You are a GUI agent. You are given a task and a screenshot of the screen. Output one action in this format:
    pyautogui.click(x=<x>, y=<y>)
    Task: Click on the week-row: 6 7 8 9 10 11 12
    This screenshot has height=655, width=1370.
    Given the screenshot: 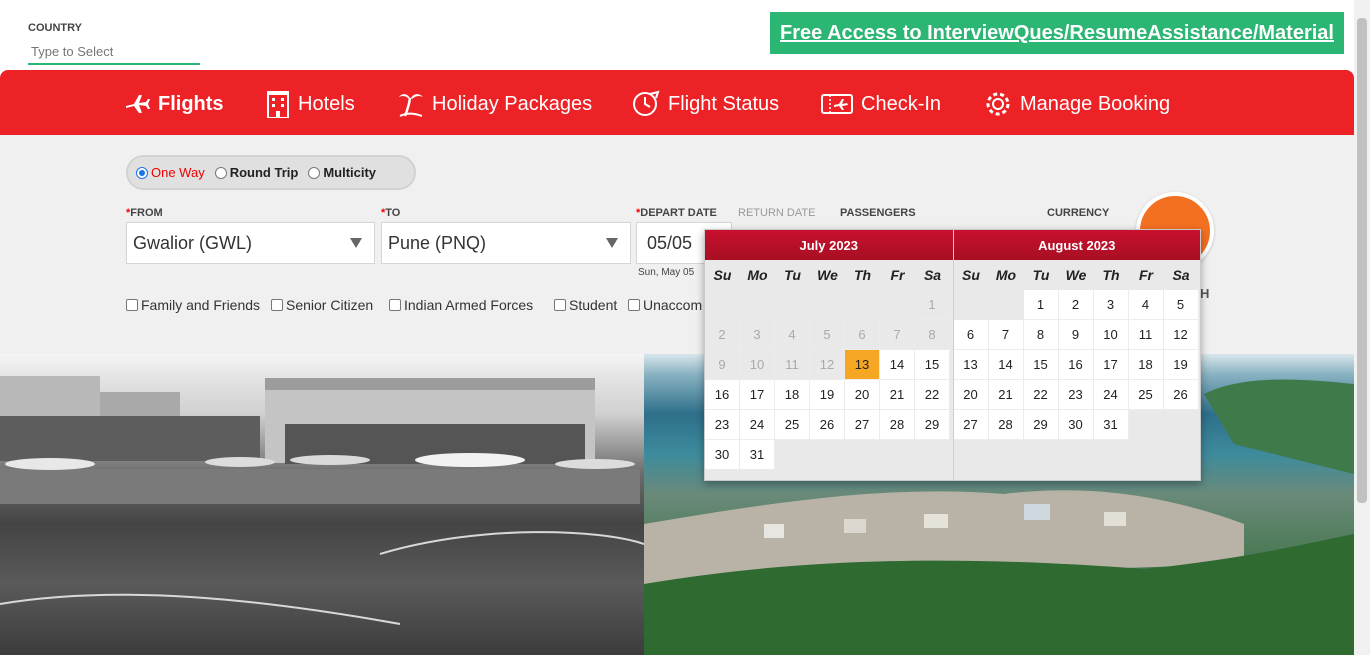 What is the action you would take?
    pyautogui.click(x=1077, y=335)
    